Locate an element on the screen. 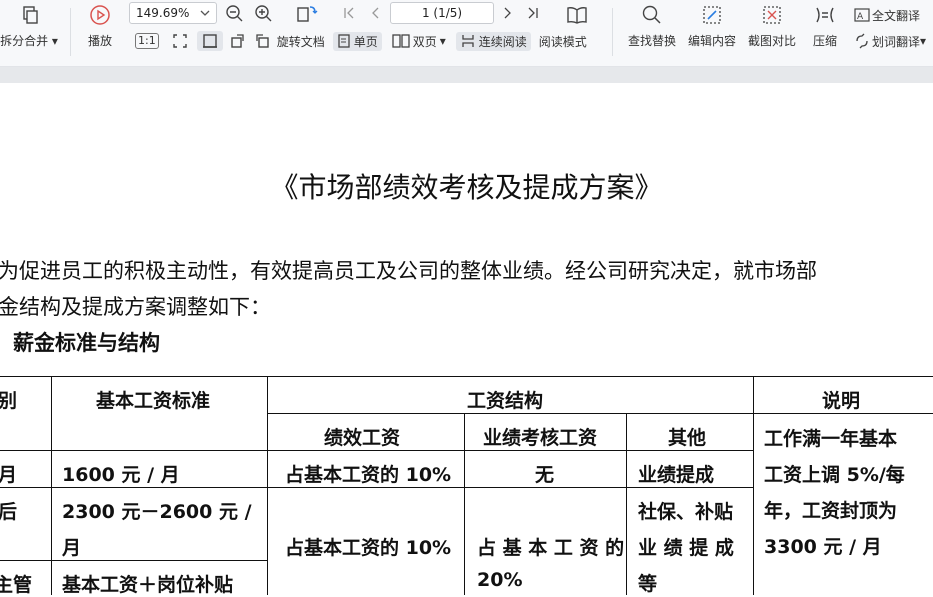 The width and height of the screenshot is (933, 597). table-cell: 20% is located at coordinates (500, 580).